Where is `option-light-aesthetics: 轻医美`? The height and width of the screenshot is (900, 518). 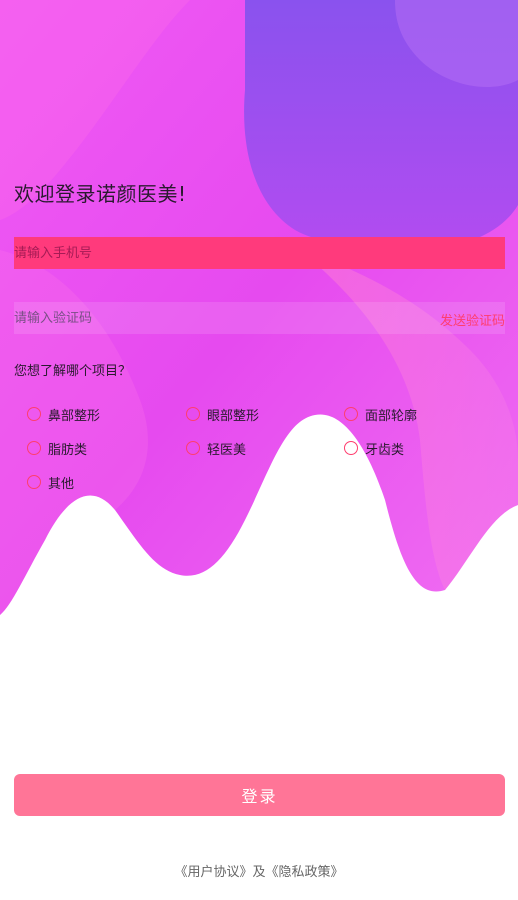 option-light-aesthetics: 轻医美 is located at coordinates (216, 448).